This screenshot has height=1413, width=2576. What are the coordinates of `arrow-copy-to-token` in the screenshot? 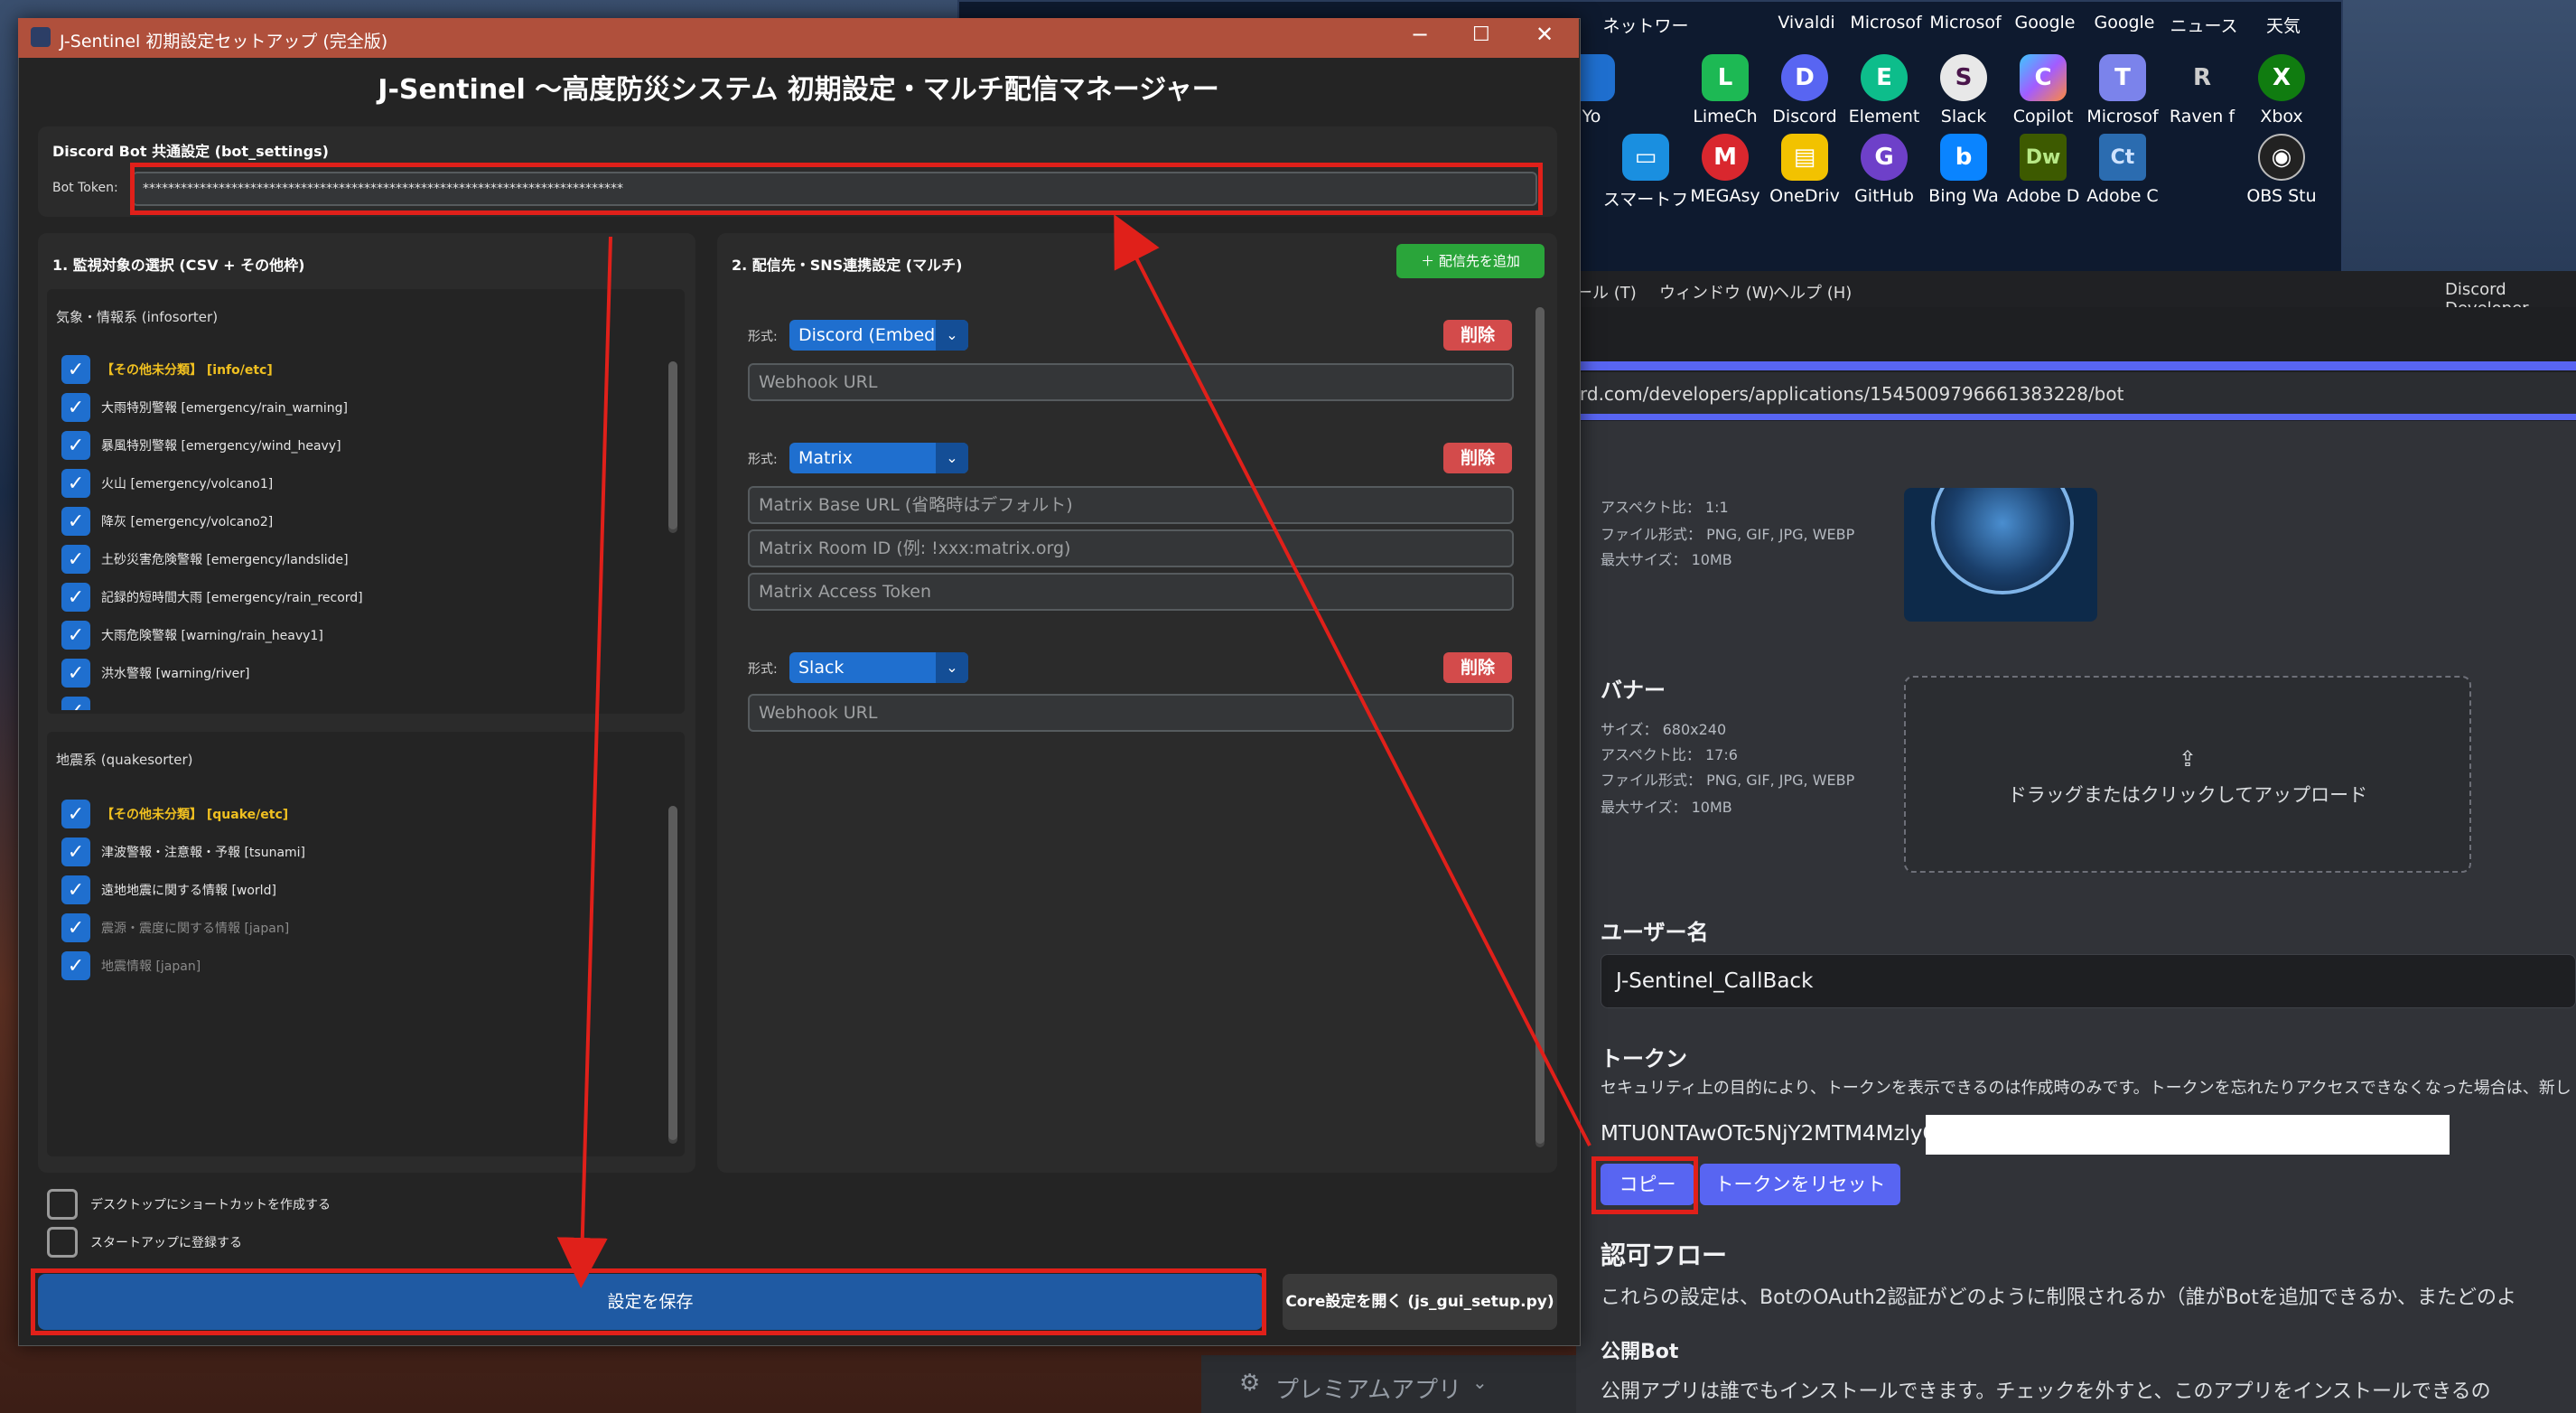 It's located at (1352, 680).